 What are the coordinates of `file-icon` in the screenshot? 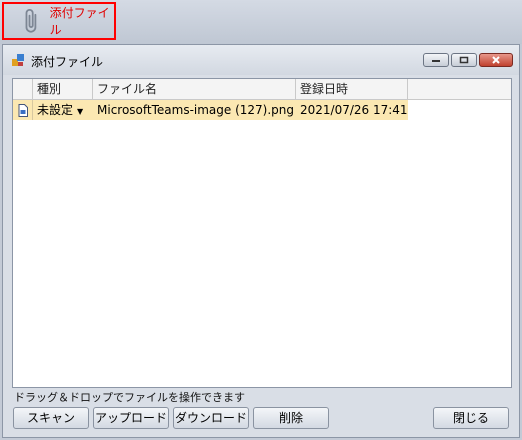 It's located at (23, 110).